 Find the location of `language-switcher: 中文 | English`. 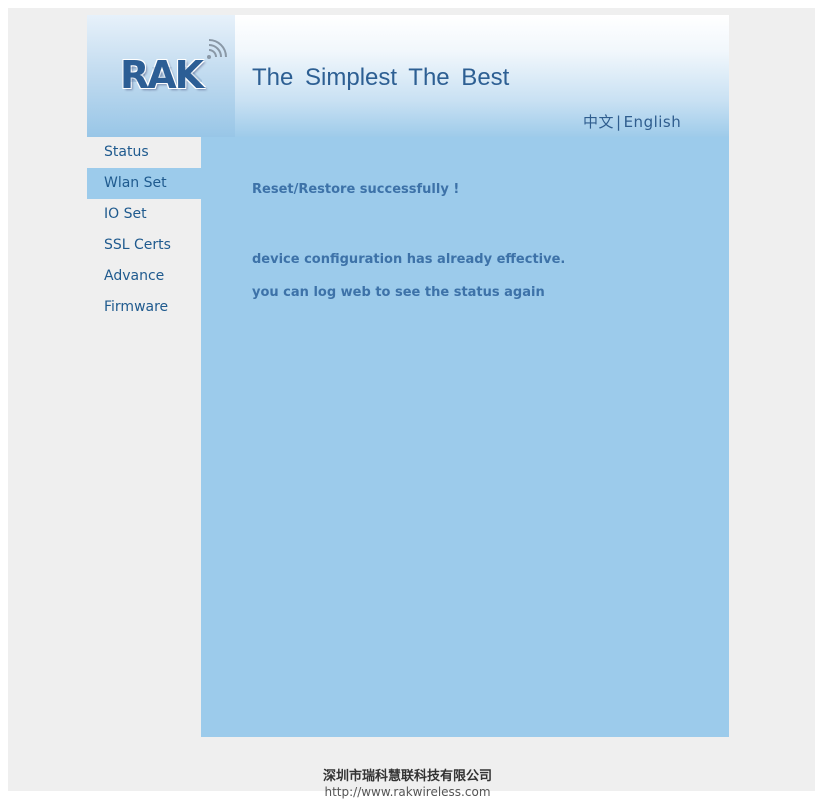

language-switcher: 中文 | English is located at coordinates (632, 121).